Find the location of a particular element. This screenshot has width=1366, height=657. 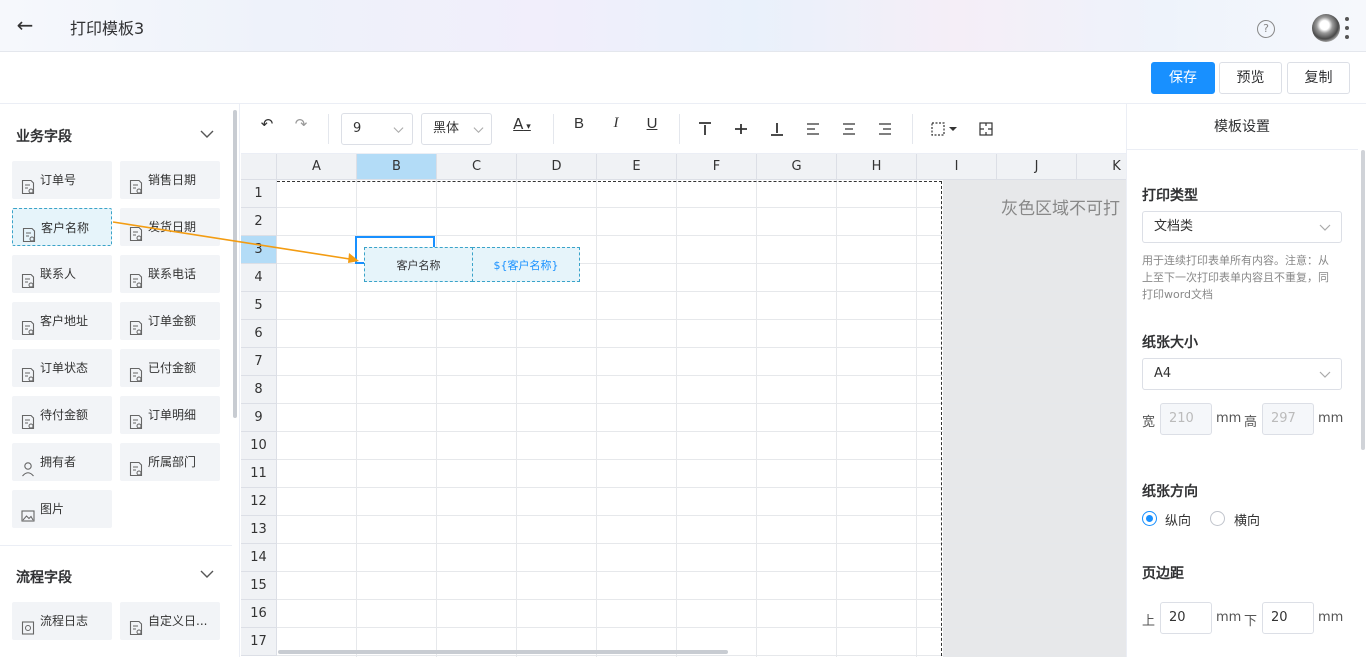

portrait-radio is located at coordinates (1149, 518).